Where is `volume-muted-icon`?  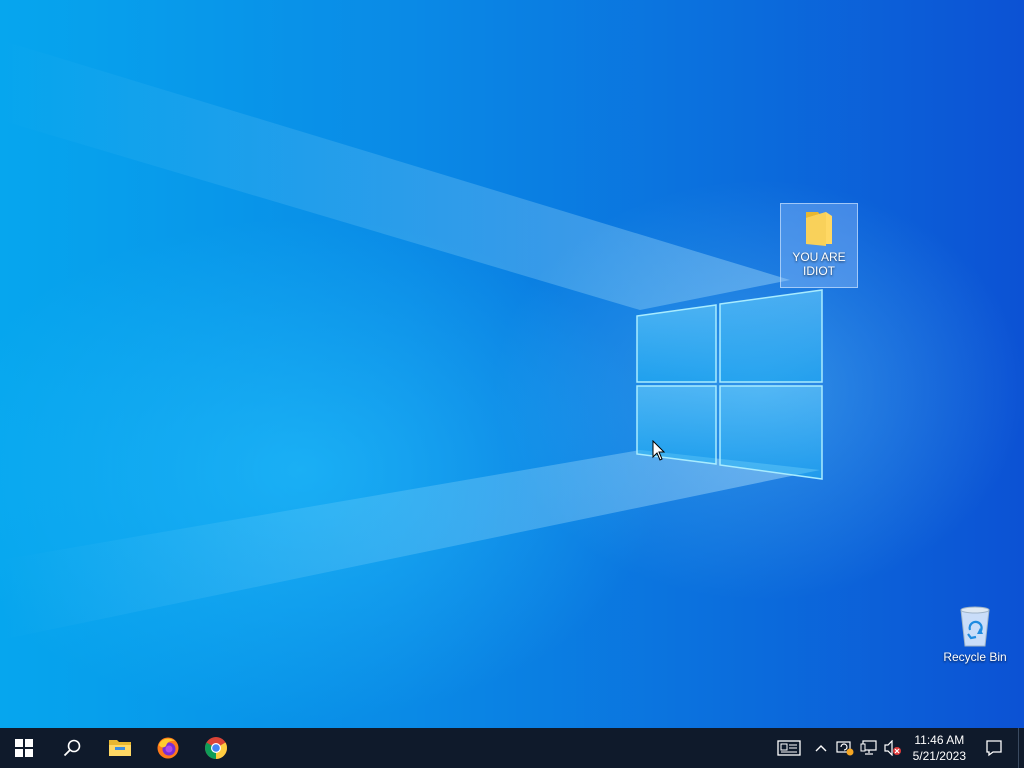
volume-muted-icon is located at coordinates (892, 748).